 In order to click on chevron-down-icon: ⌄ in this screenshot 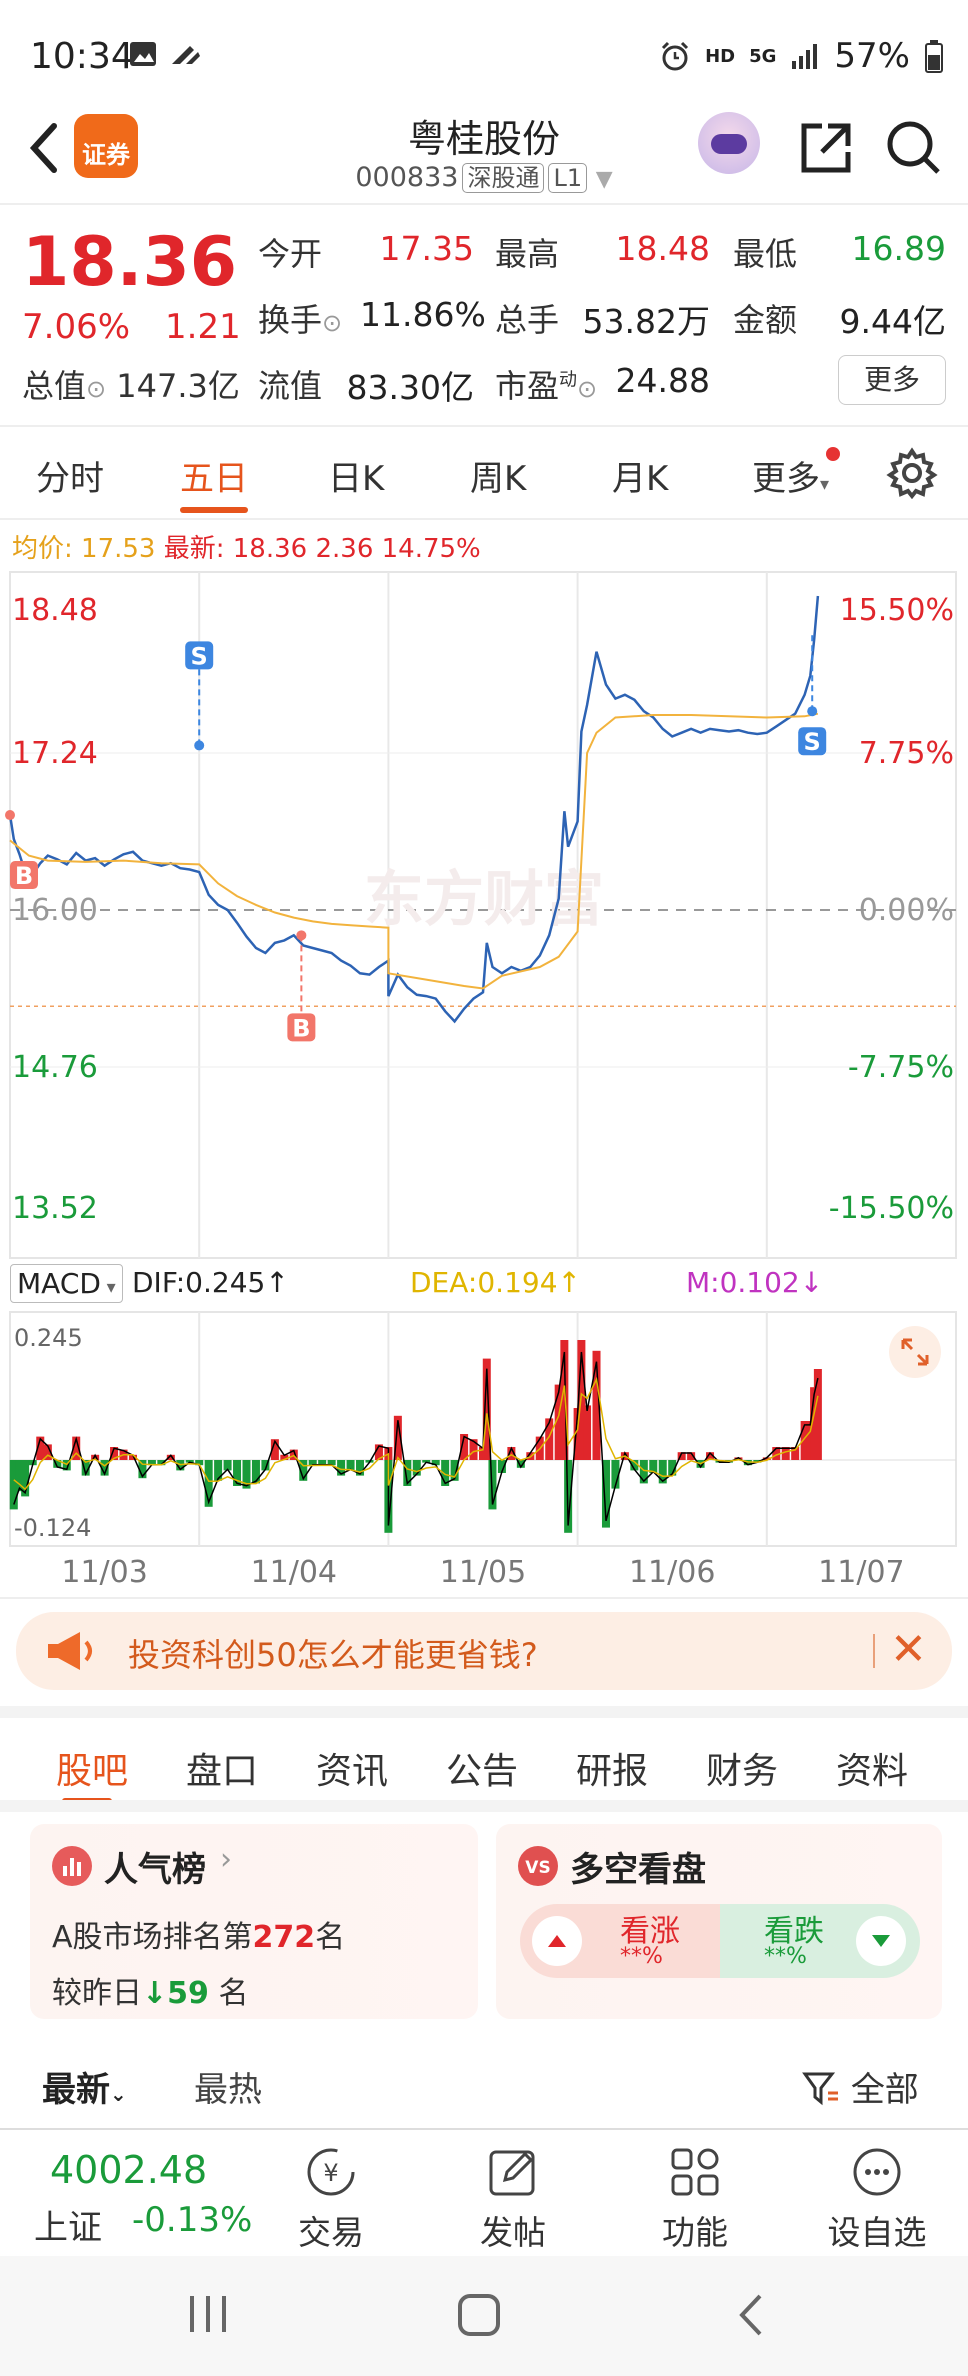, I will do `click(118, 2094)`.